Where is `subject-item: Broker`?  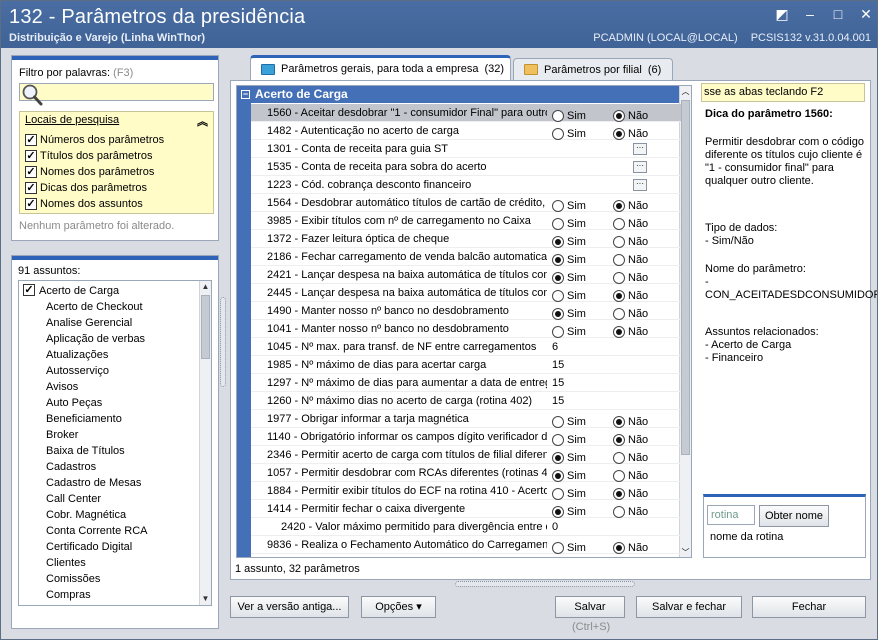 subject-item: Broker is located at coordinates (62, 435).